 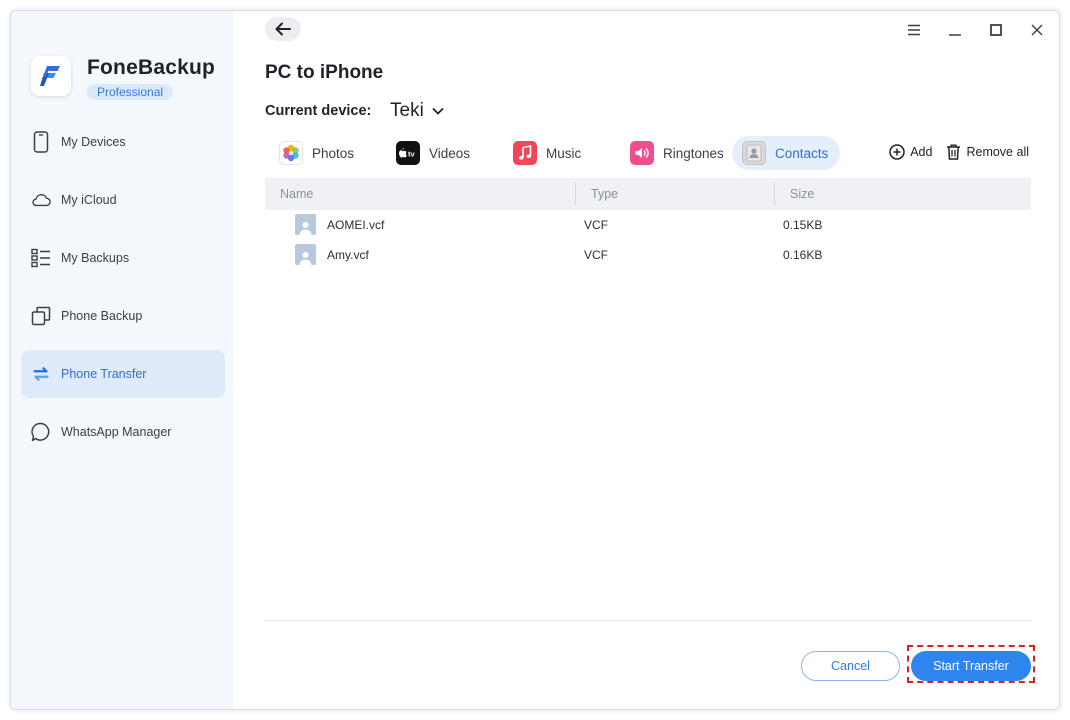 I want to click on cloud-icon, so click(x=41, y=200).